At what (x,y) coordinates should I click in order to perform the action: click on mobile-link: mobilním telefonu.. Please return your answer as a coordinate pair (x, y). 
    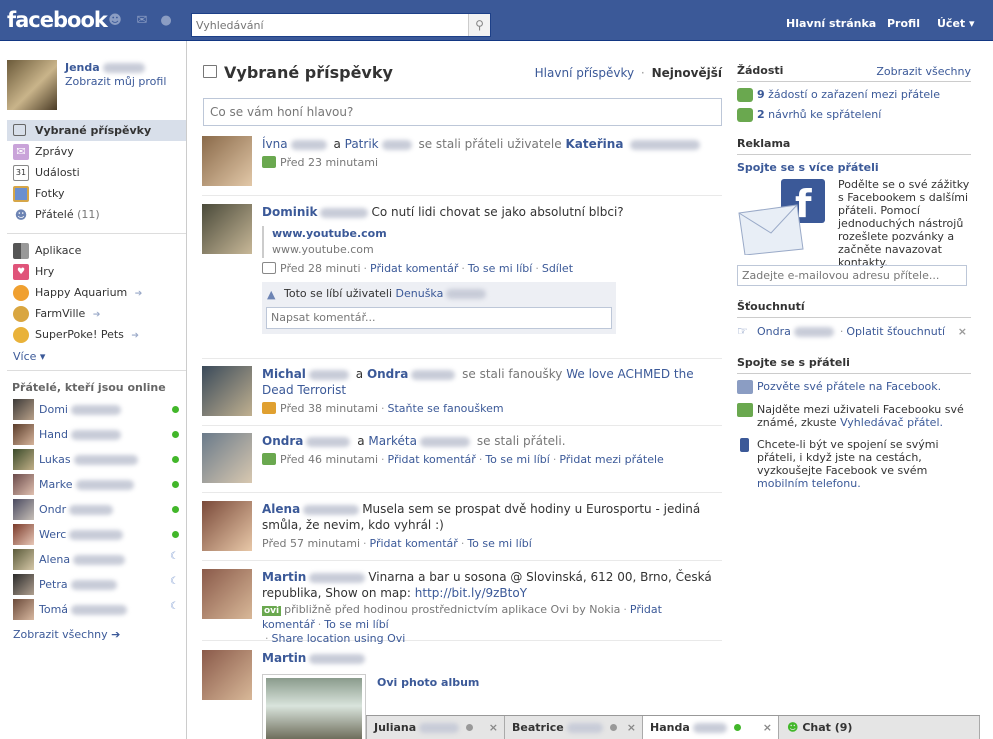
    Looking at the image, I should click on (809, 483).